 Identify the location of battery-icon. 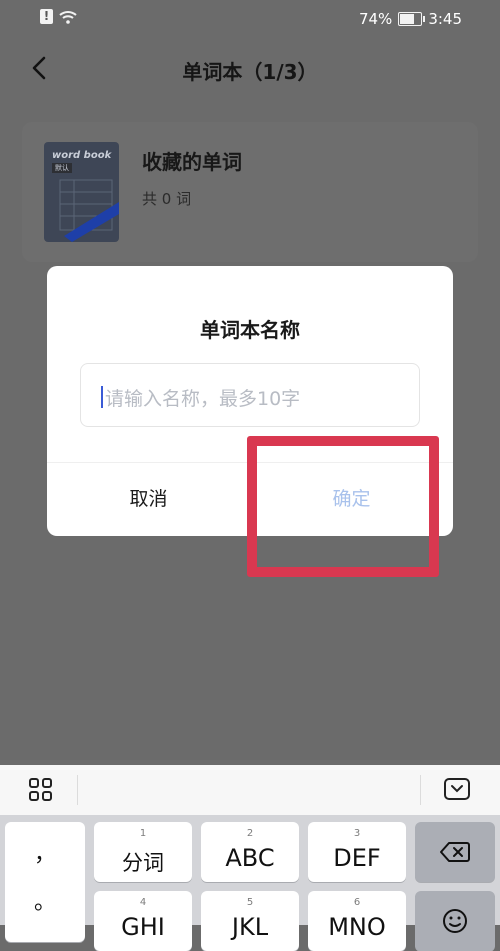
(412, 19).